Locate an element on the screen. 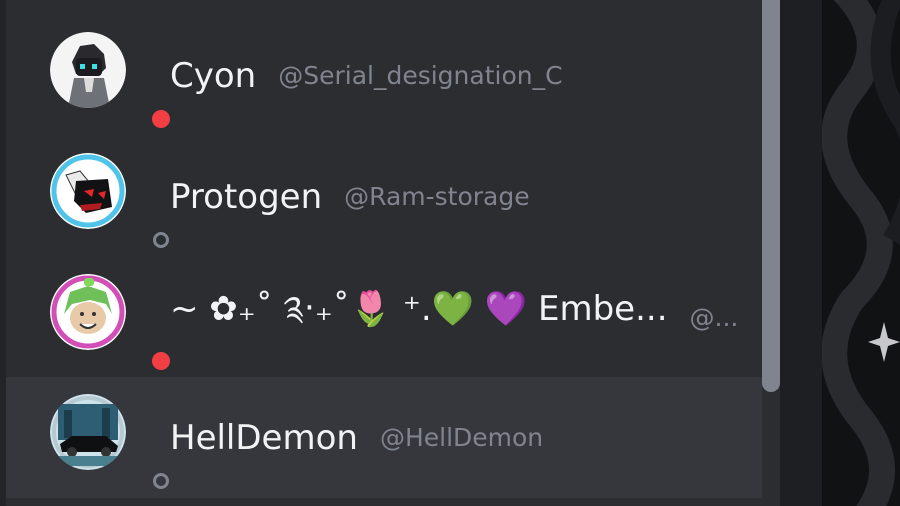 The height and width of the screenshot is (506, 900). scrollbar-track is located at coordinates (771, 253).